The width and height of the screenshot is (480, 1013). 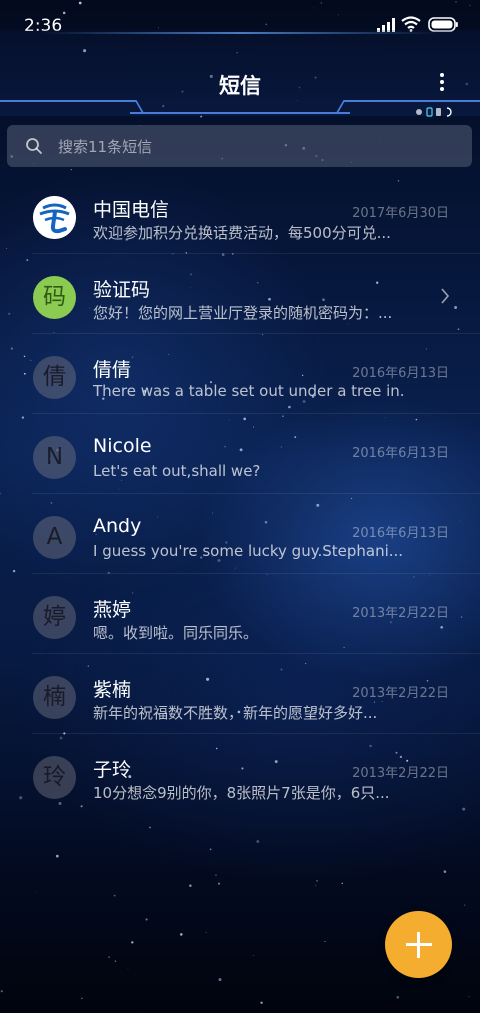 What do you see at coordinates (105, 147) in the screenshot?
I see `search-placeholder: 搜索11条短信` at bounding box center [105, 147].